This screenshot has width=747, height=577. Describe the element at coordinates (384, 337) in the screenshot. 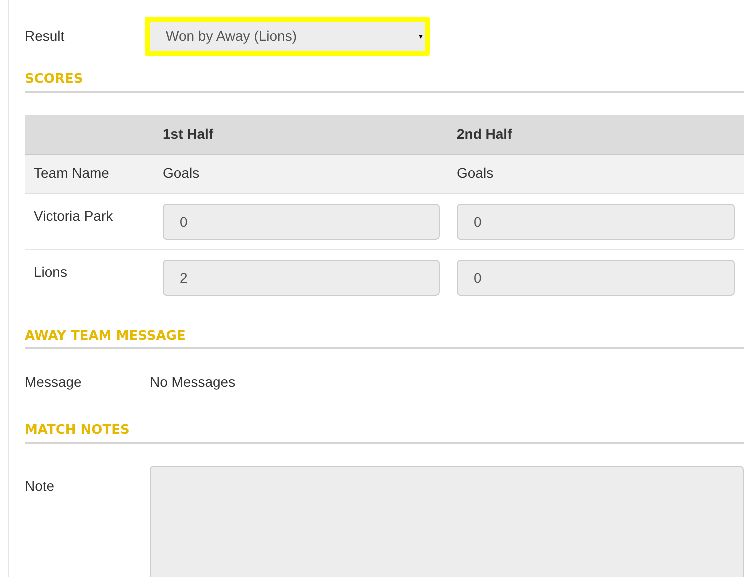

I see `section-heading: AWAY TEAM MESSAGE` at that location.